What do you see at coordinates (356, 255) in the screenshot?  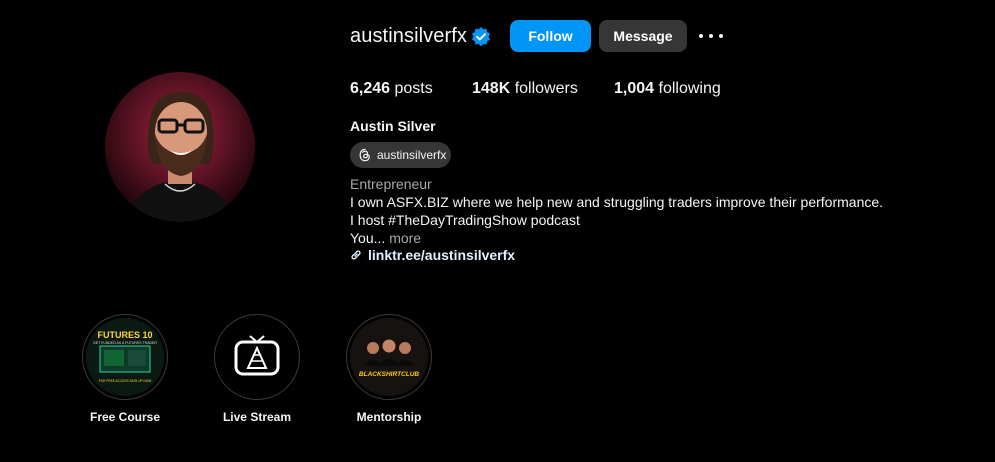 I see `link-icon` at bounding box center [356, 255].